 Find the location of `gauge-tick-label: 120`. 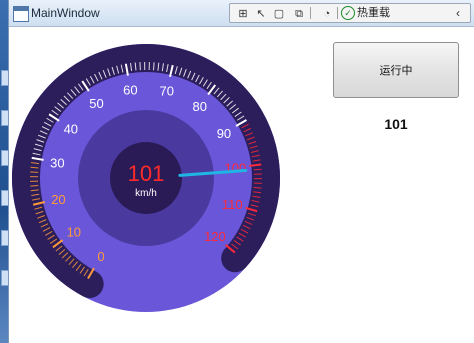

gauge-tick-label: 120 is located at coordinates (215, 236).